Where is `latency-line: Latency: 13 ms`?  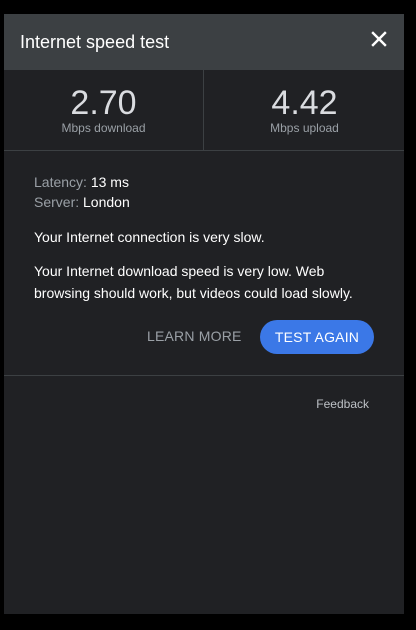
latency-line: Latency: 13 ms is located at coordinates (206, 182).